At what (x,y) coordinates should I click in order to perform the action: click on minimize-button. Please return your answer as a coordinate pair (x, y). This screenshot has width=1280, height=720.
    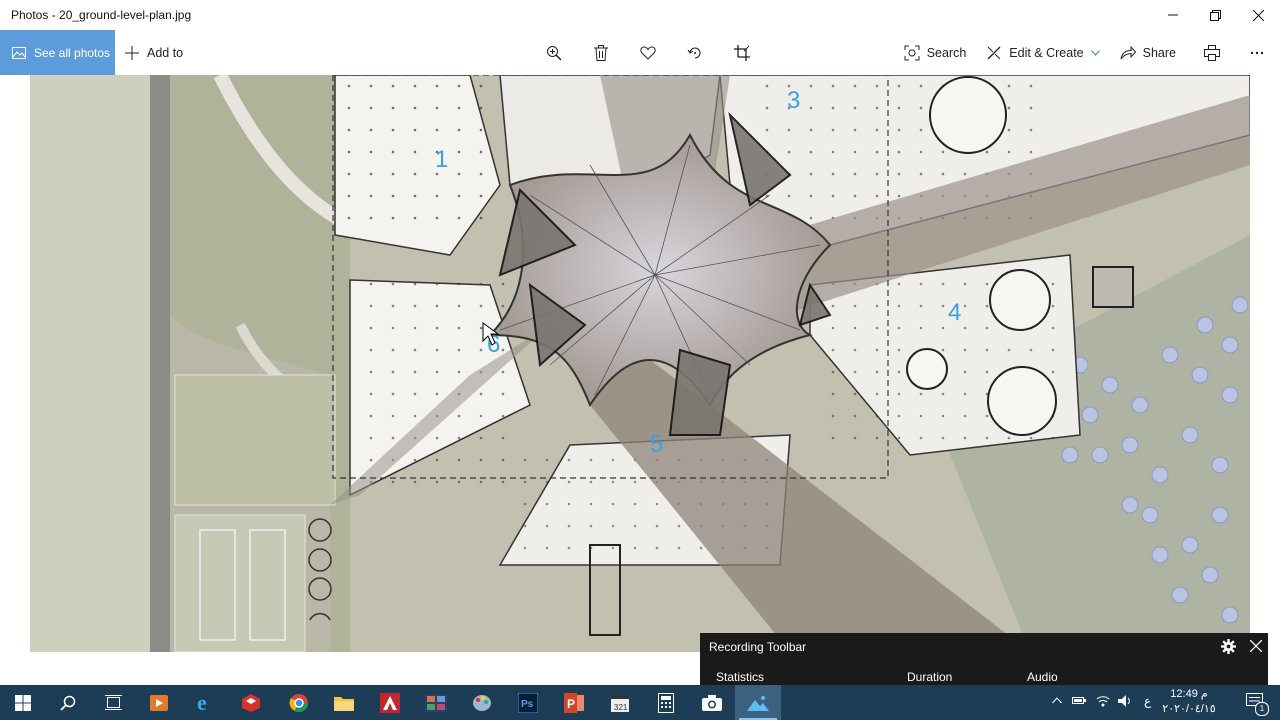
    Looking at the image, I should click on (1172, 15).